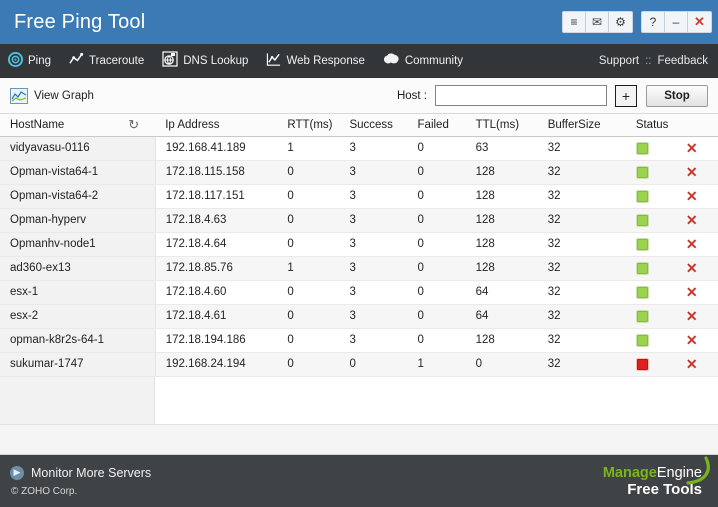  Describe the element at coordinates (308, 125) in the screenshot. I see `column-header-rtt: RTT(ms)` at that location.